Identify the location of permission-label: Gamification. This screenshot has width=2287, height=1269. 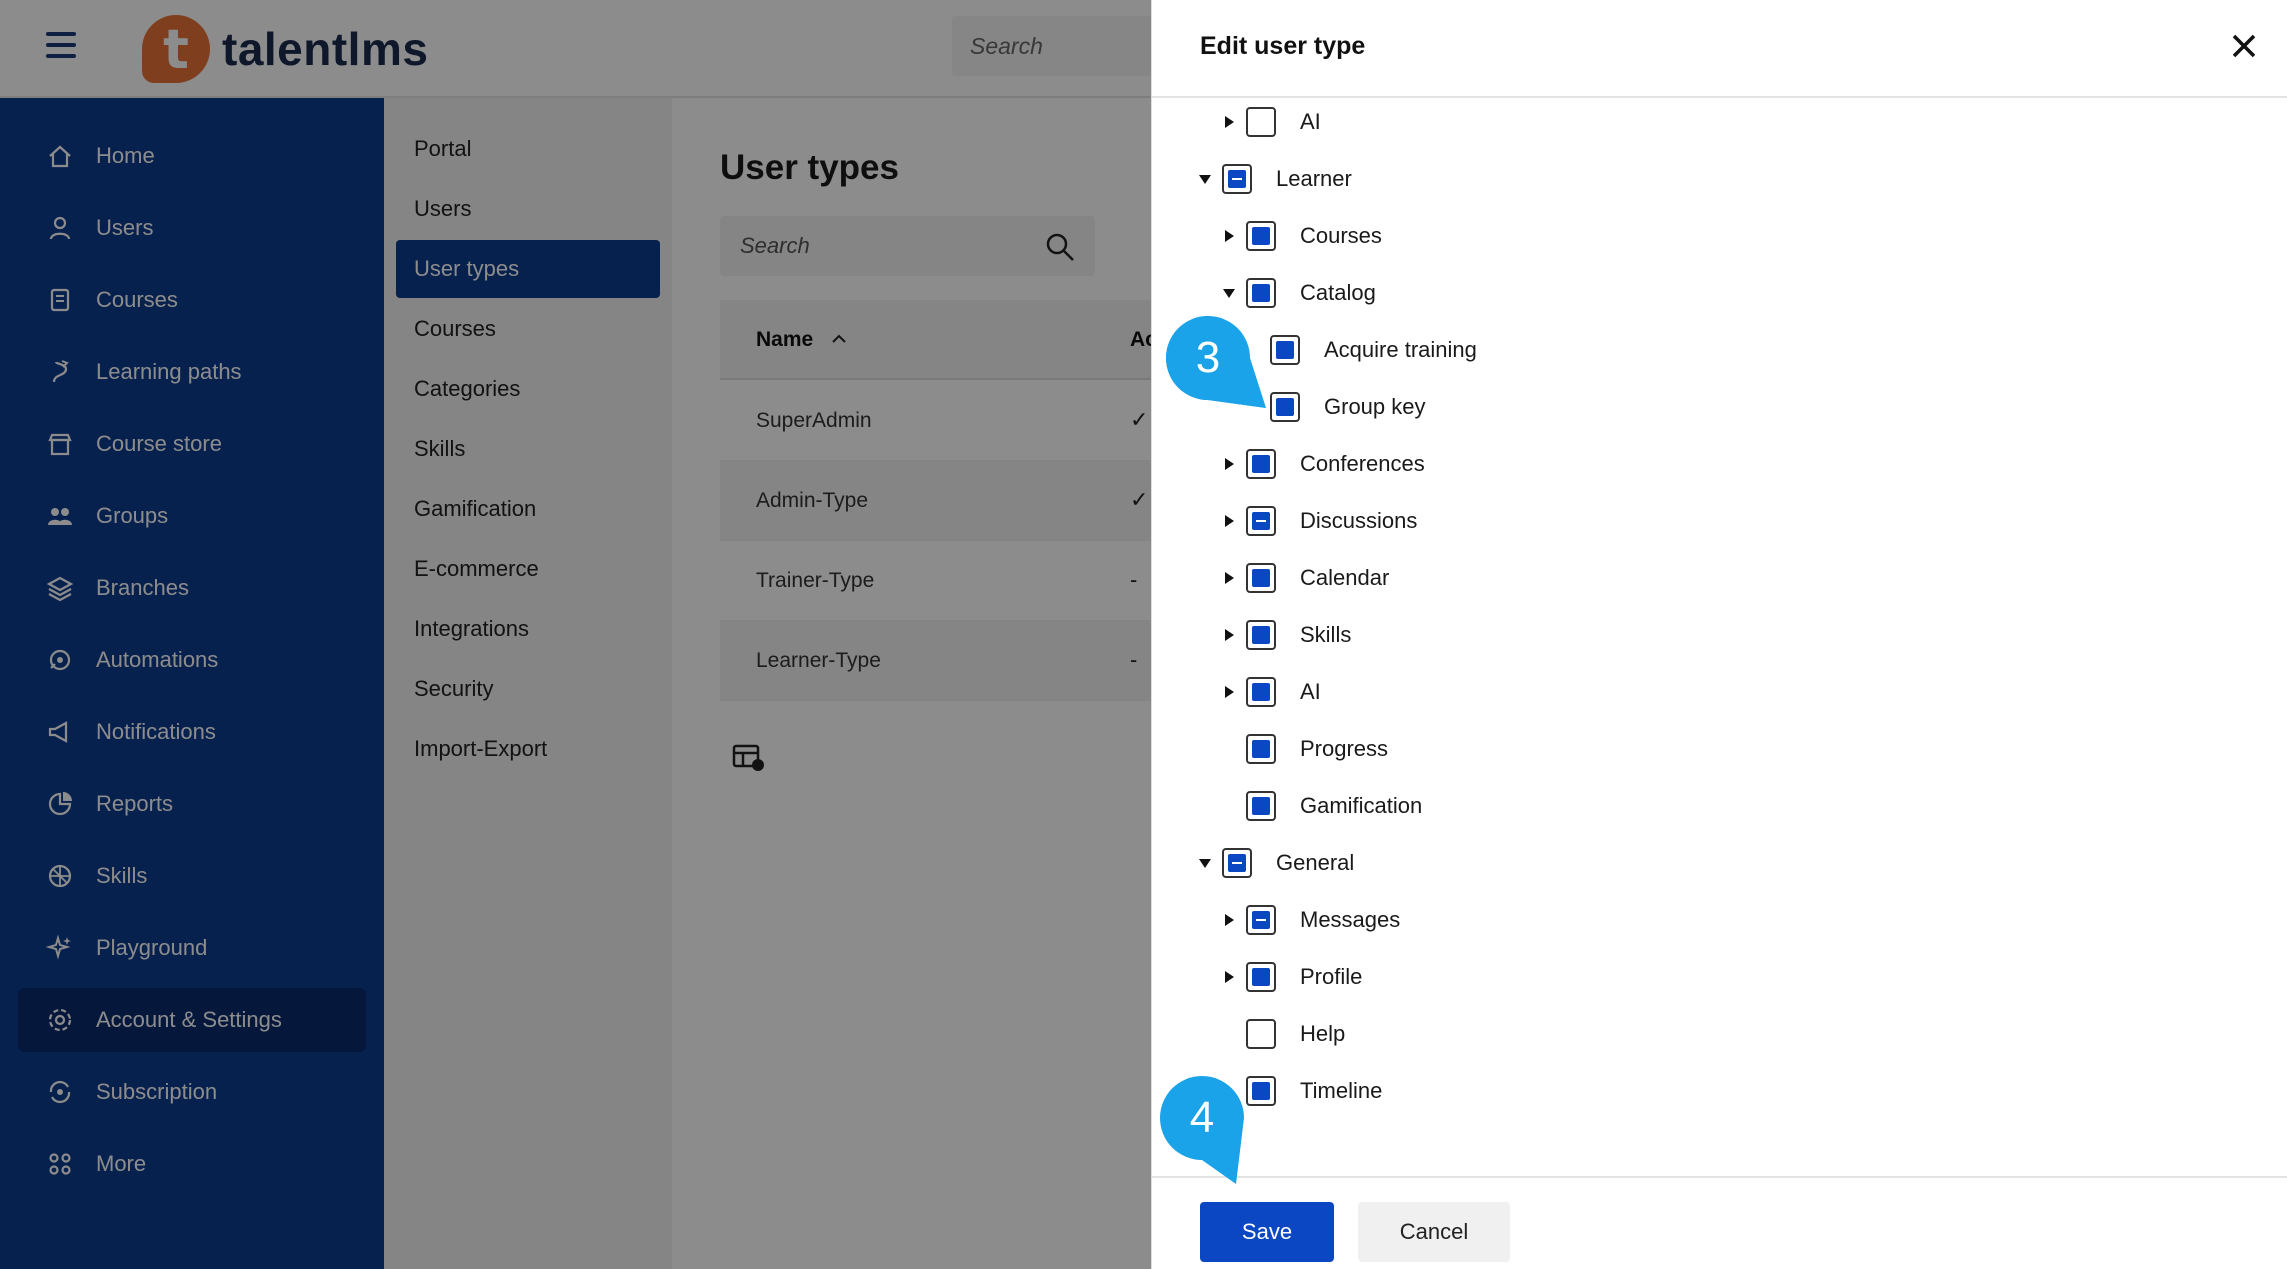
(1361, 805).